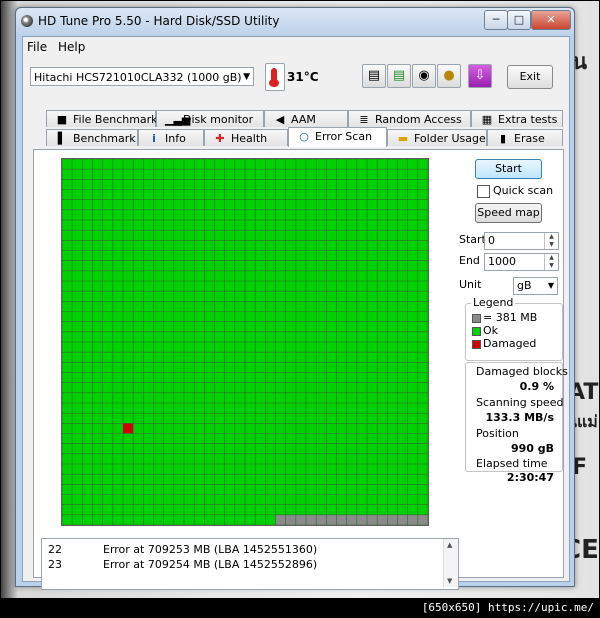 The image size is (600, 618). Describe the element at coordinates (275, 77) in the screenshot. I see `thermometer-icon` at that location.